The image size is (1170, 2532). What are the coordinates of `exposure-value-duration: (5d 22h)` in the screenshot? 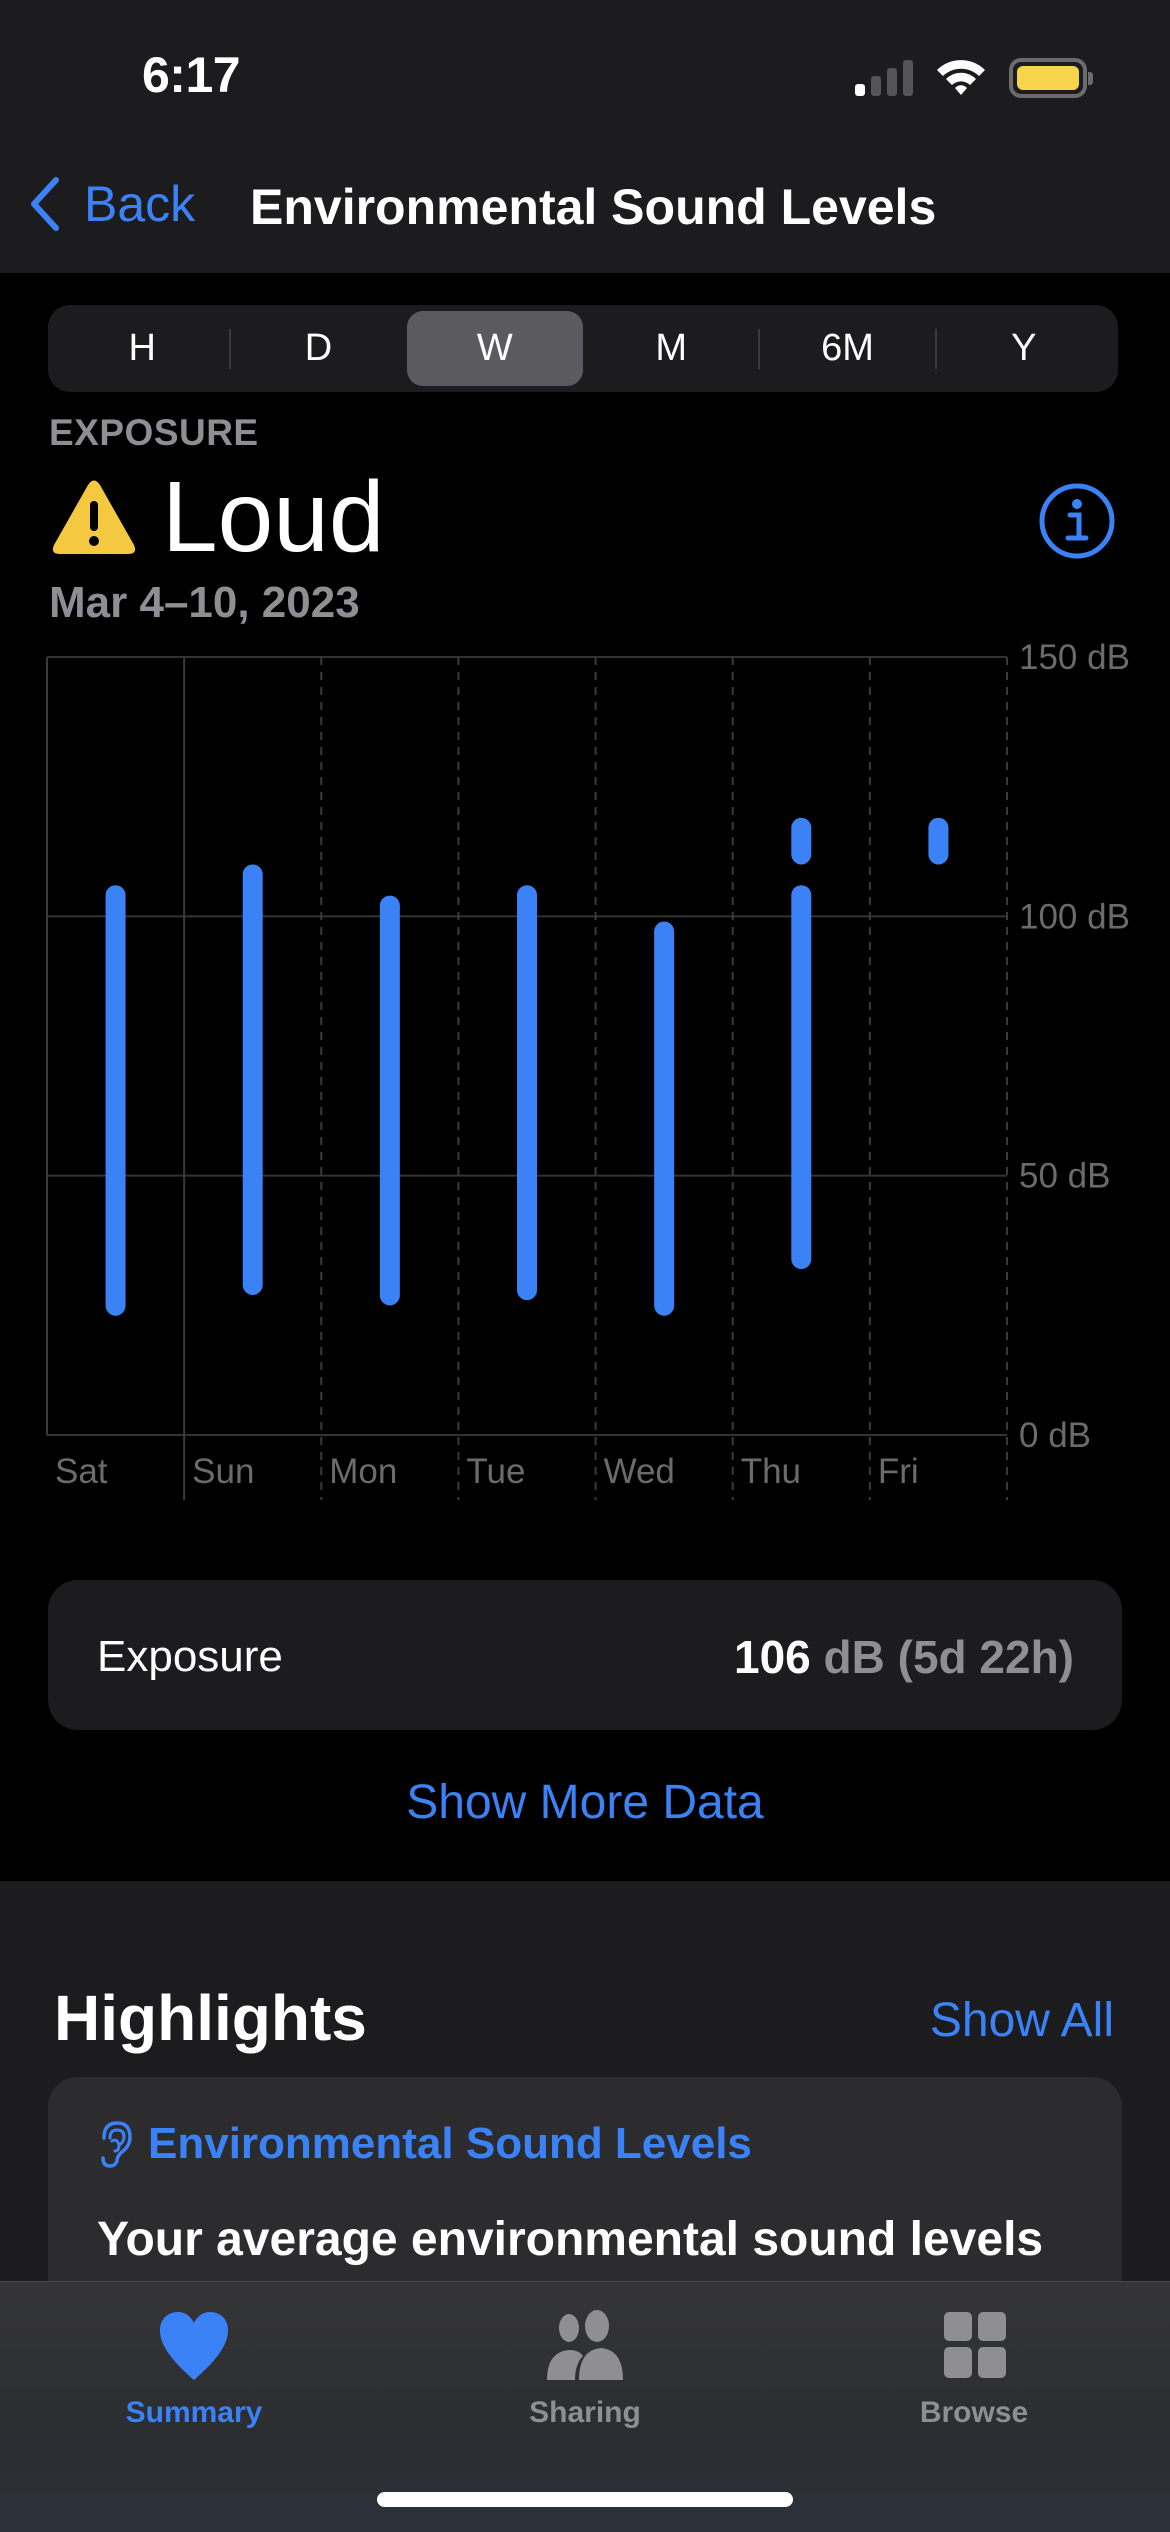 It's located at (985, 1657).